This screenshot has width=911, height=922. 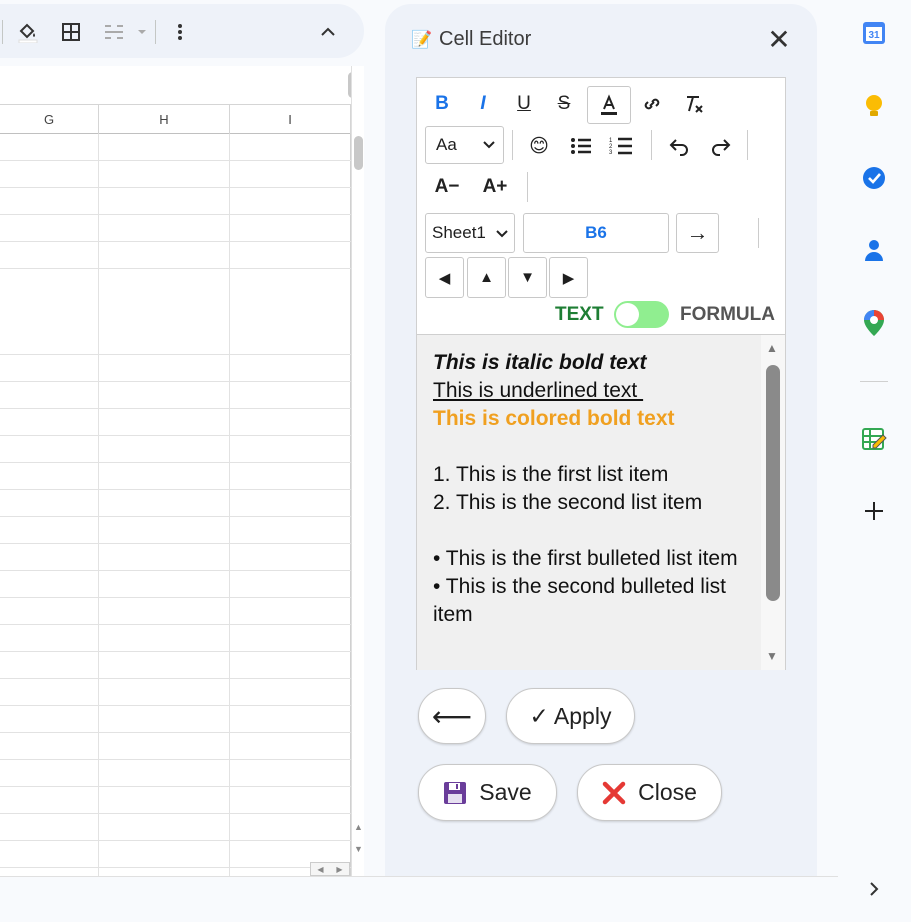 What do you see at coordinates (538, 390) in the screenshot?
I see `content-line: This is underlined text` at bounding box center [538, 390].